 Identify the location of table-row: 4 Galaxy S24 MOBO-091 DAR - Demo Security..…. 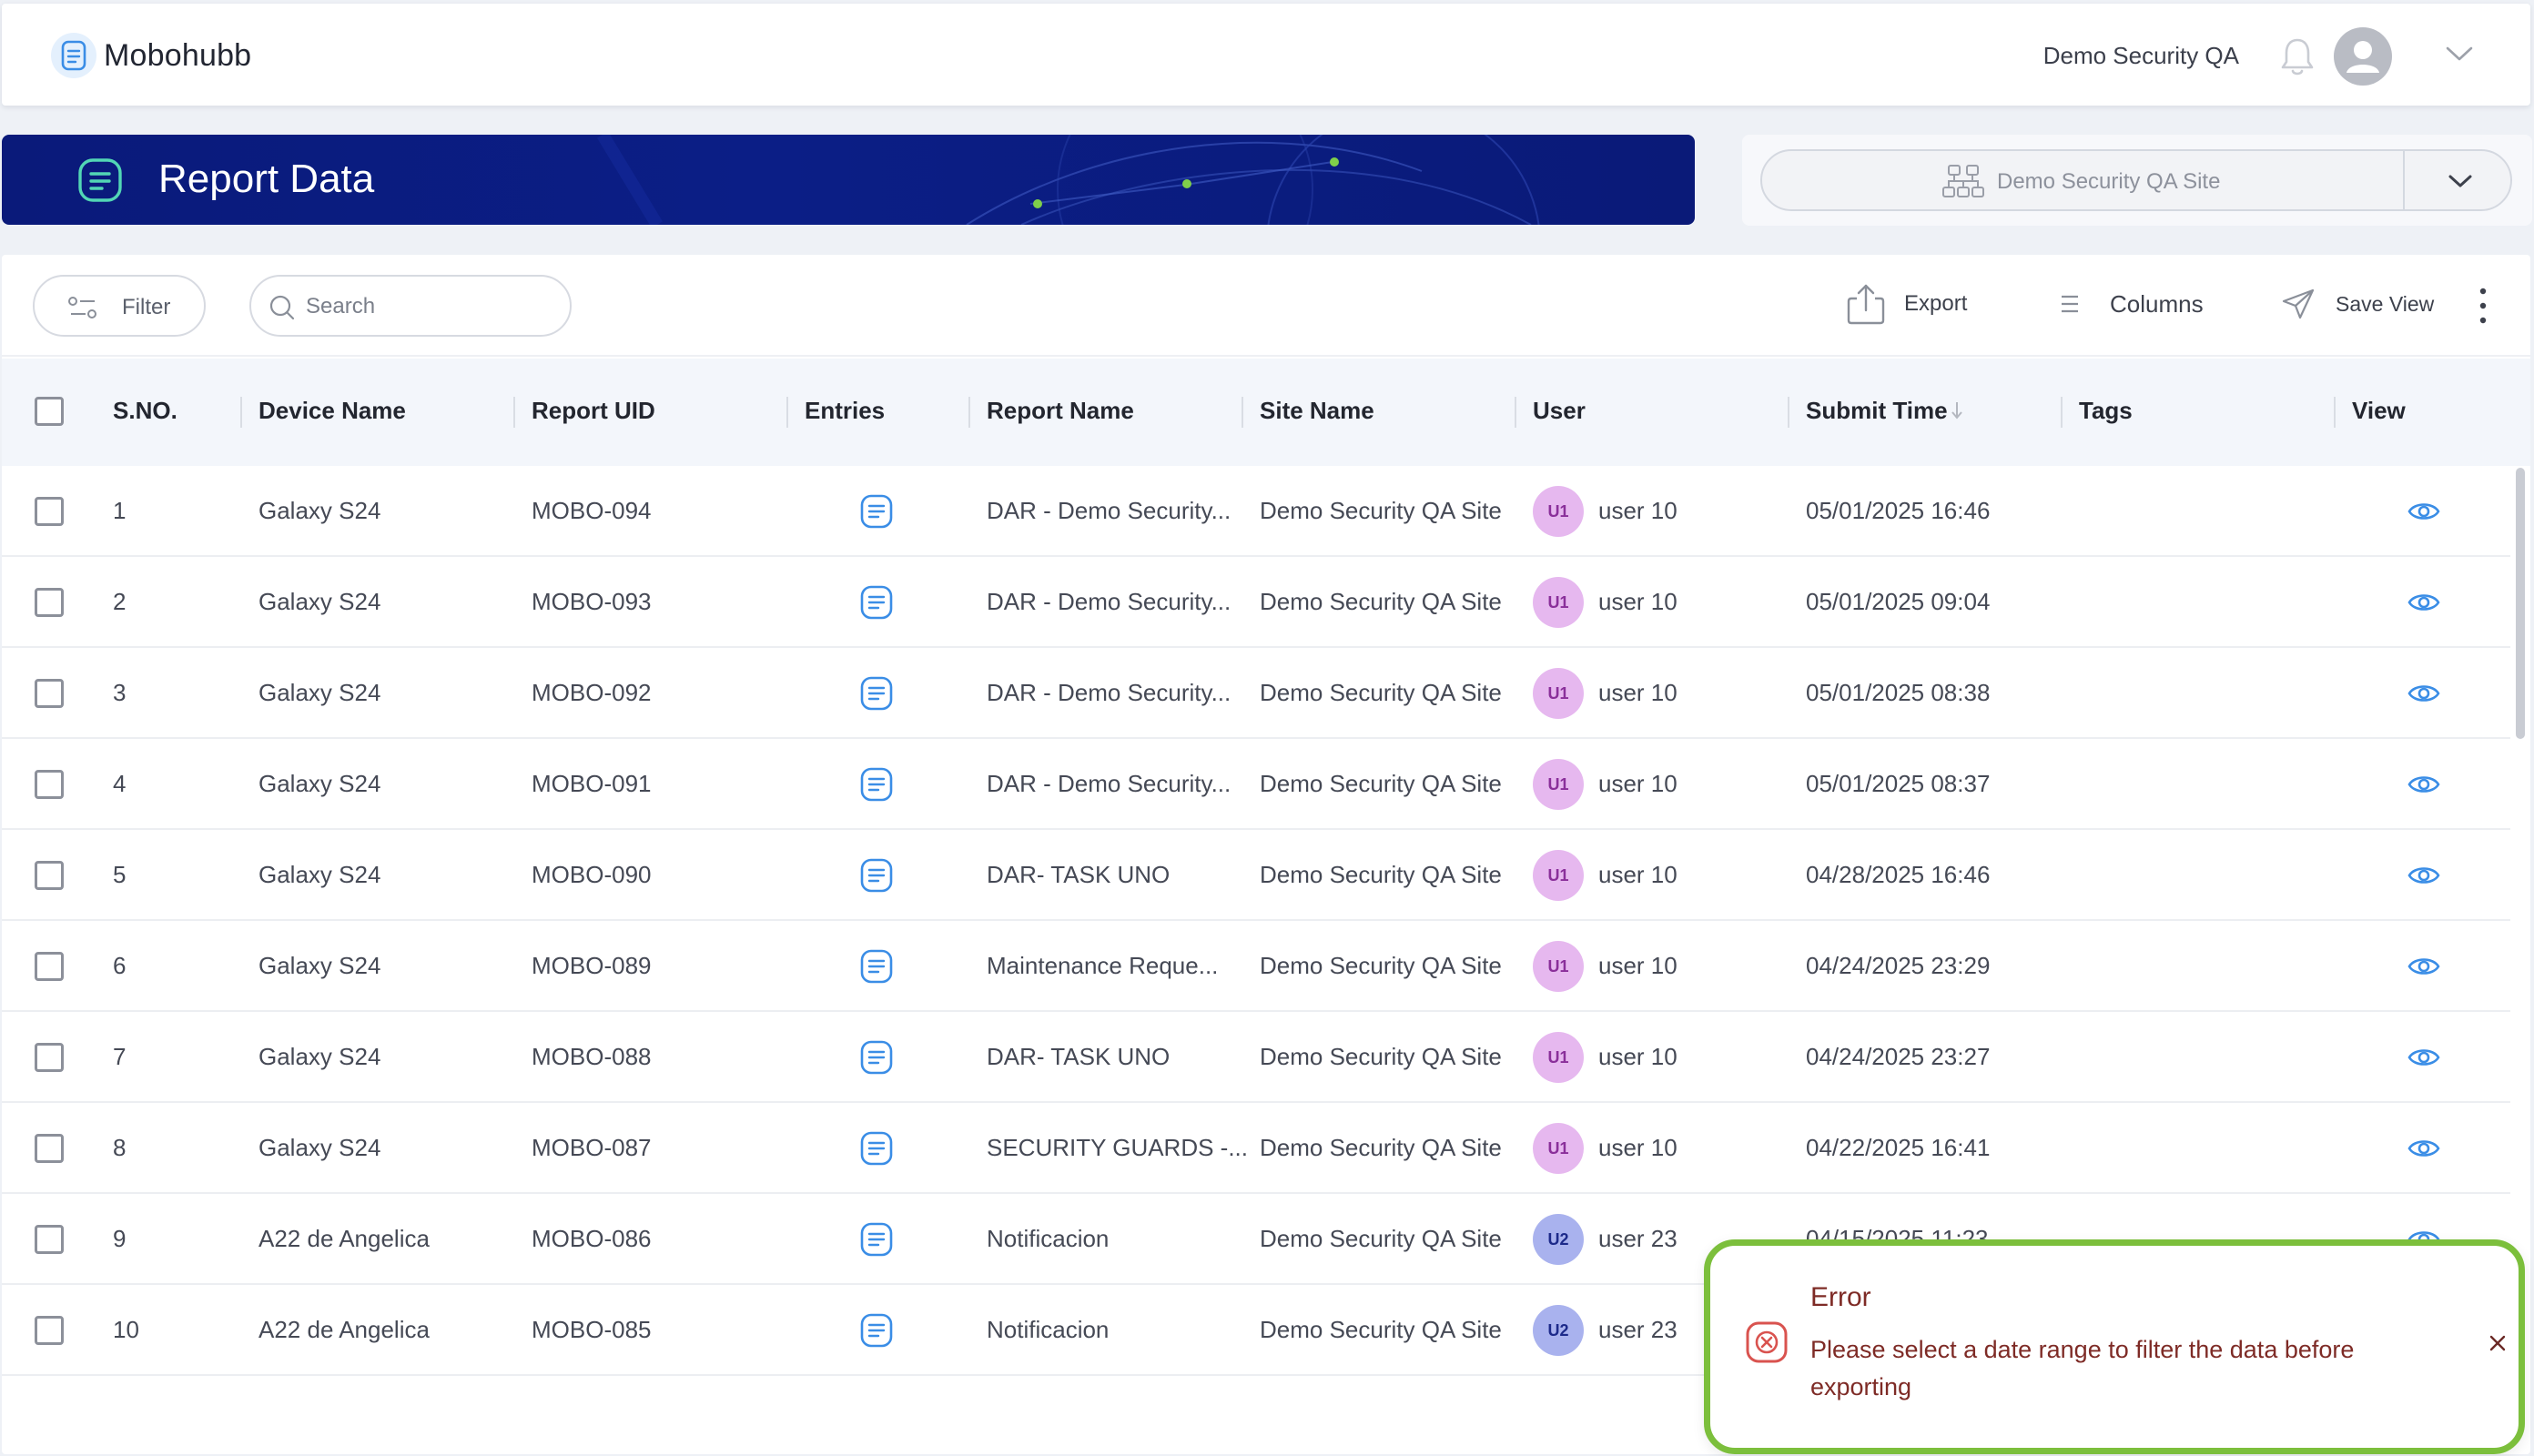
(1256, 785).